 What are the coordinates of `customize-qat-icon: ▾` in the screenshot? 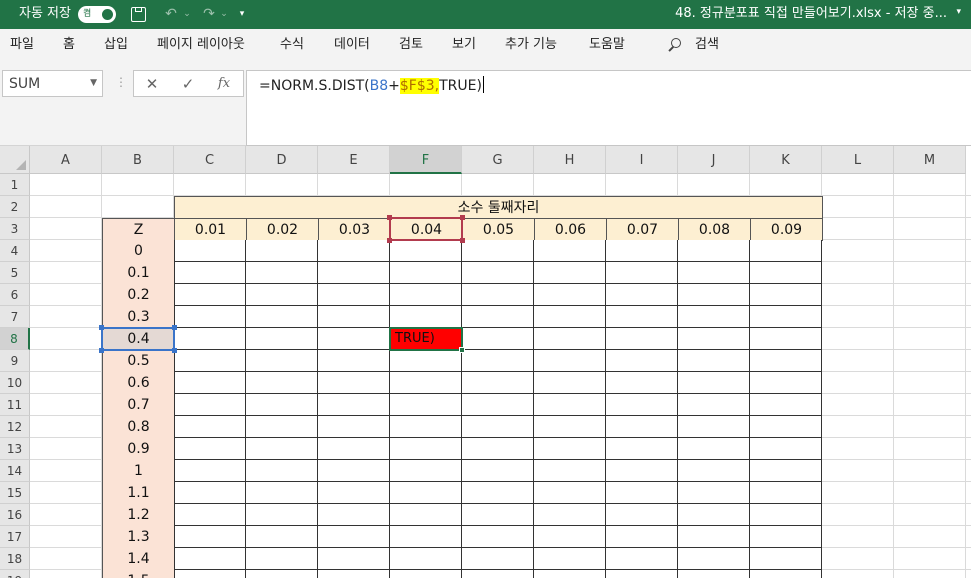 It's located at (242, 14).